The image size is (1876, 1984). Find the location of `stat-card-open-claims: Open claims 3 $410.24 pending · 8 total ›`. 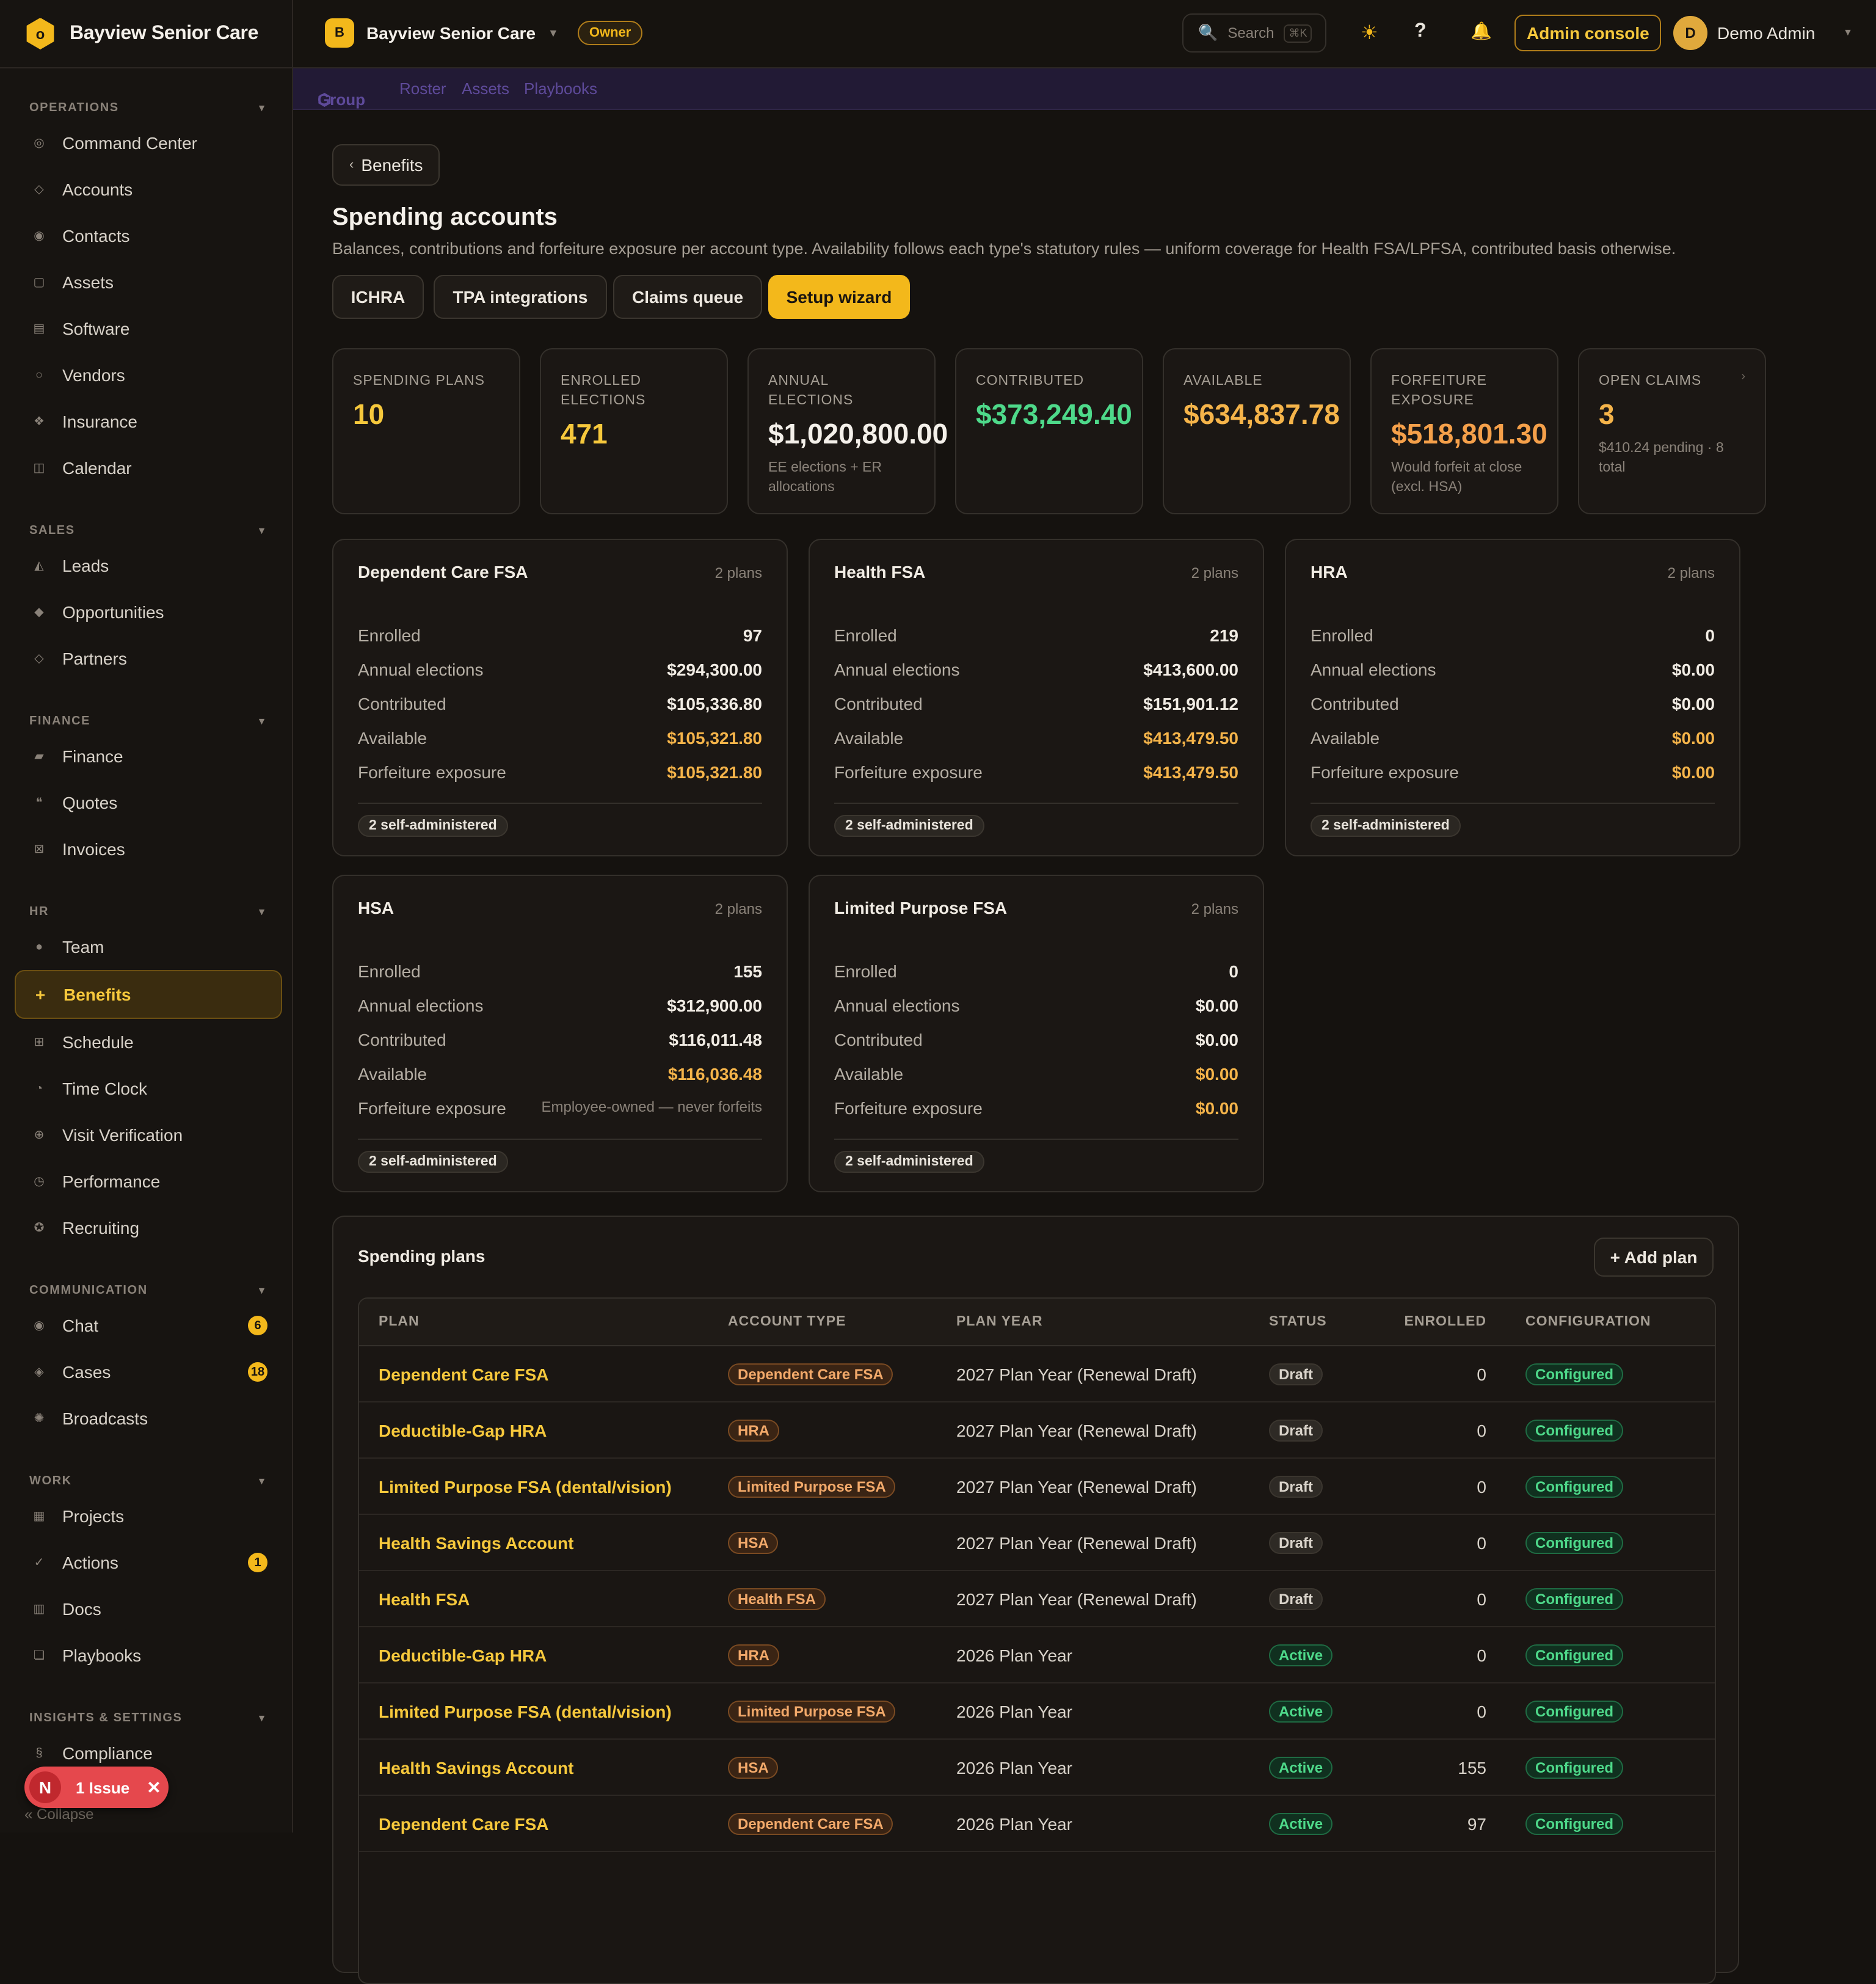

stat-card-open-claims: Open claims 3 $410.24 pending · 8 total › is located at coordinates (1672, 431).